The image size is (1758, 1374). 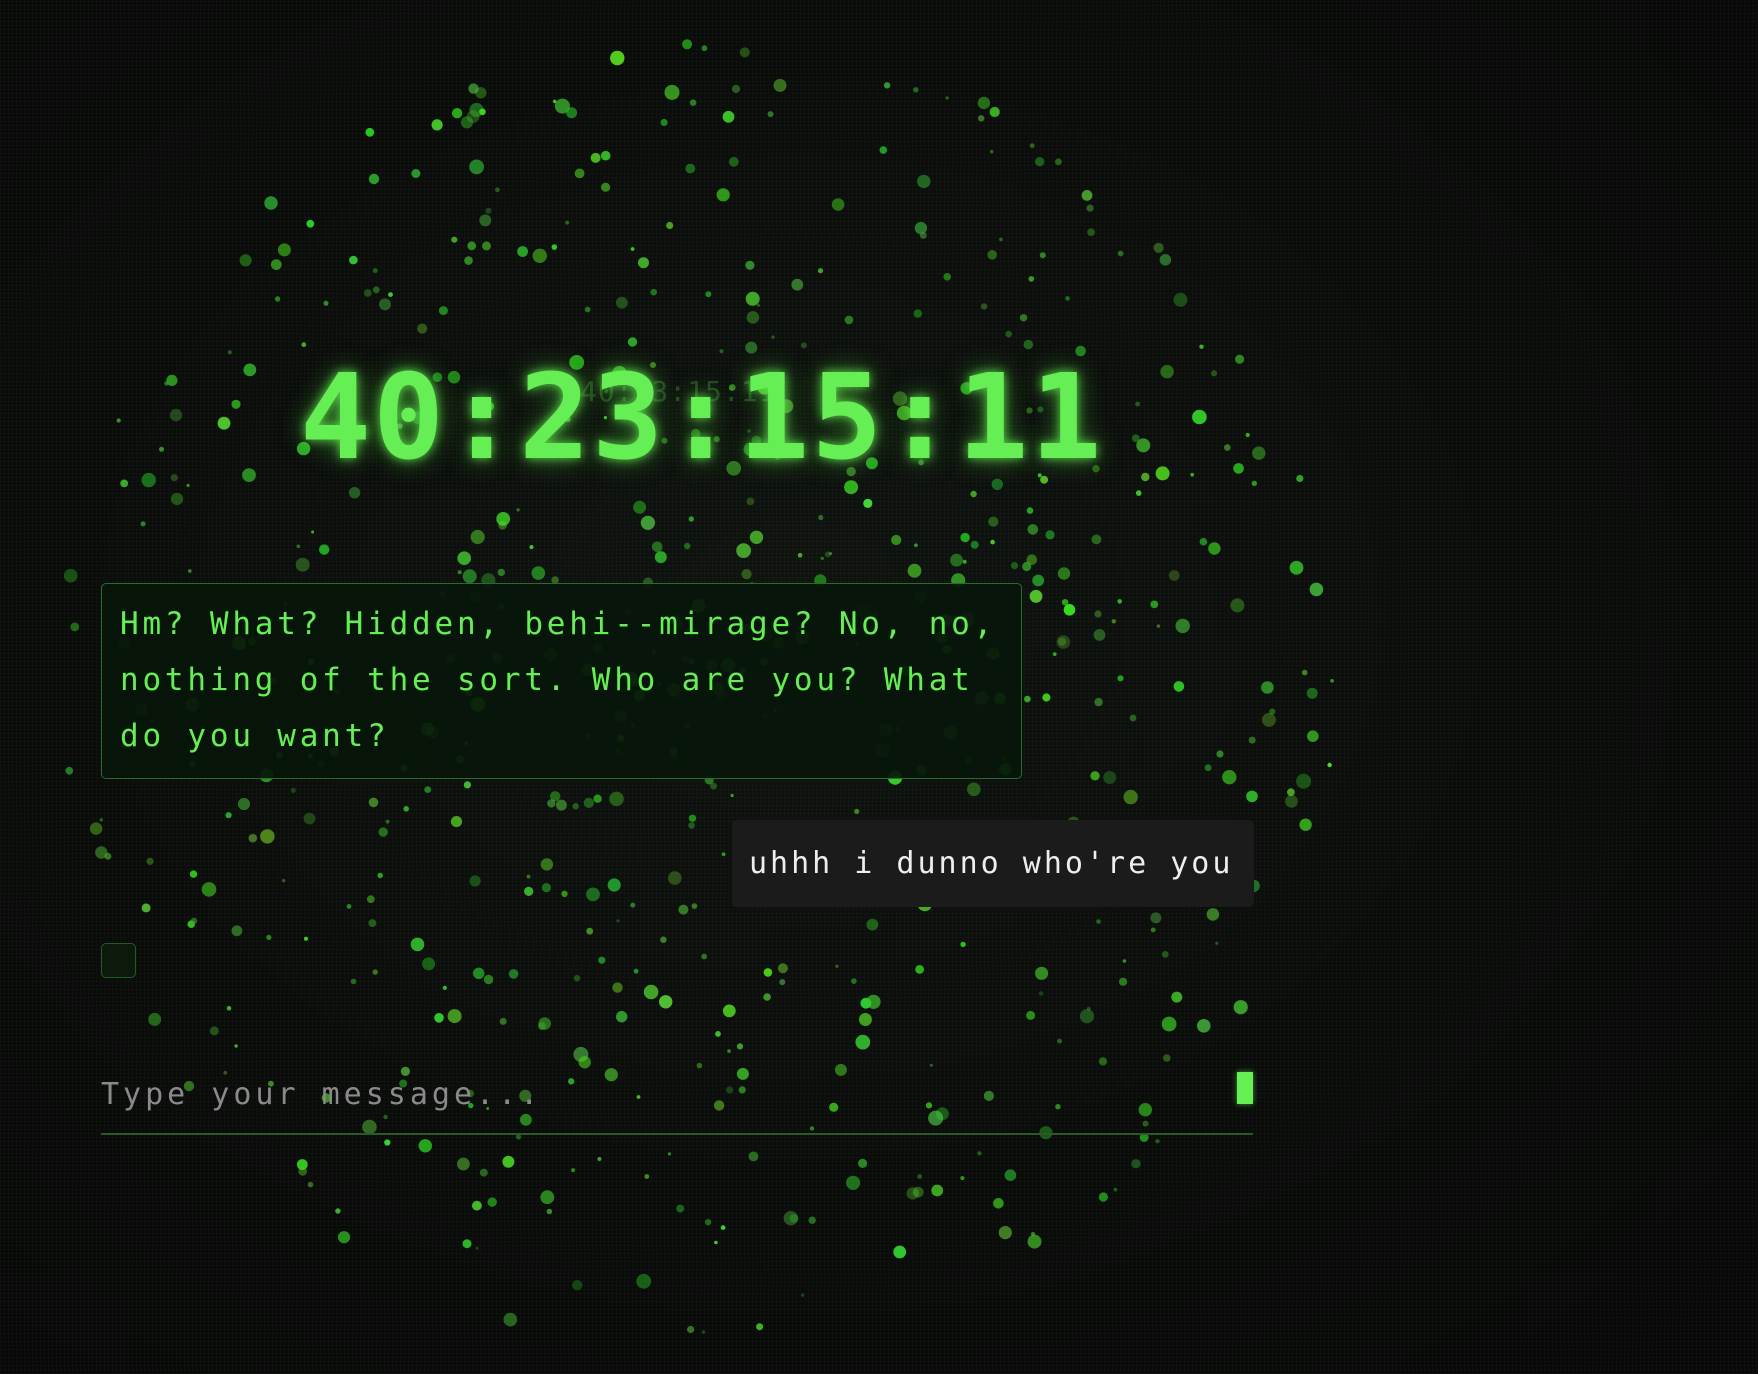 I want to click on message-composer, so click(x=677, y=1097).